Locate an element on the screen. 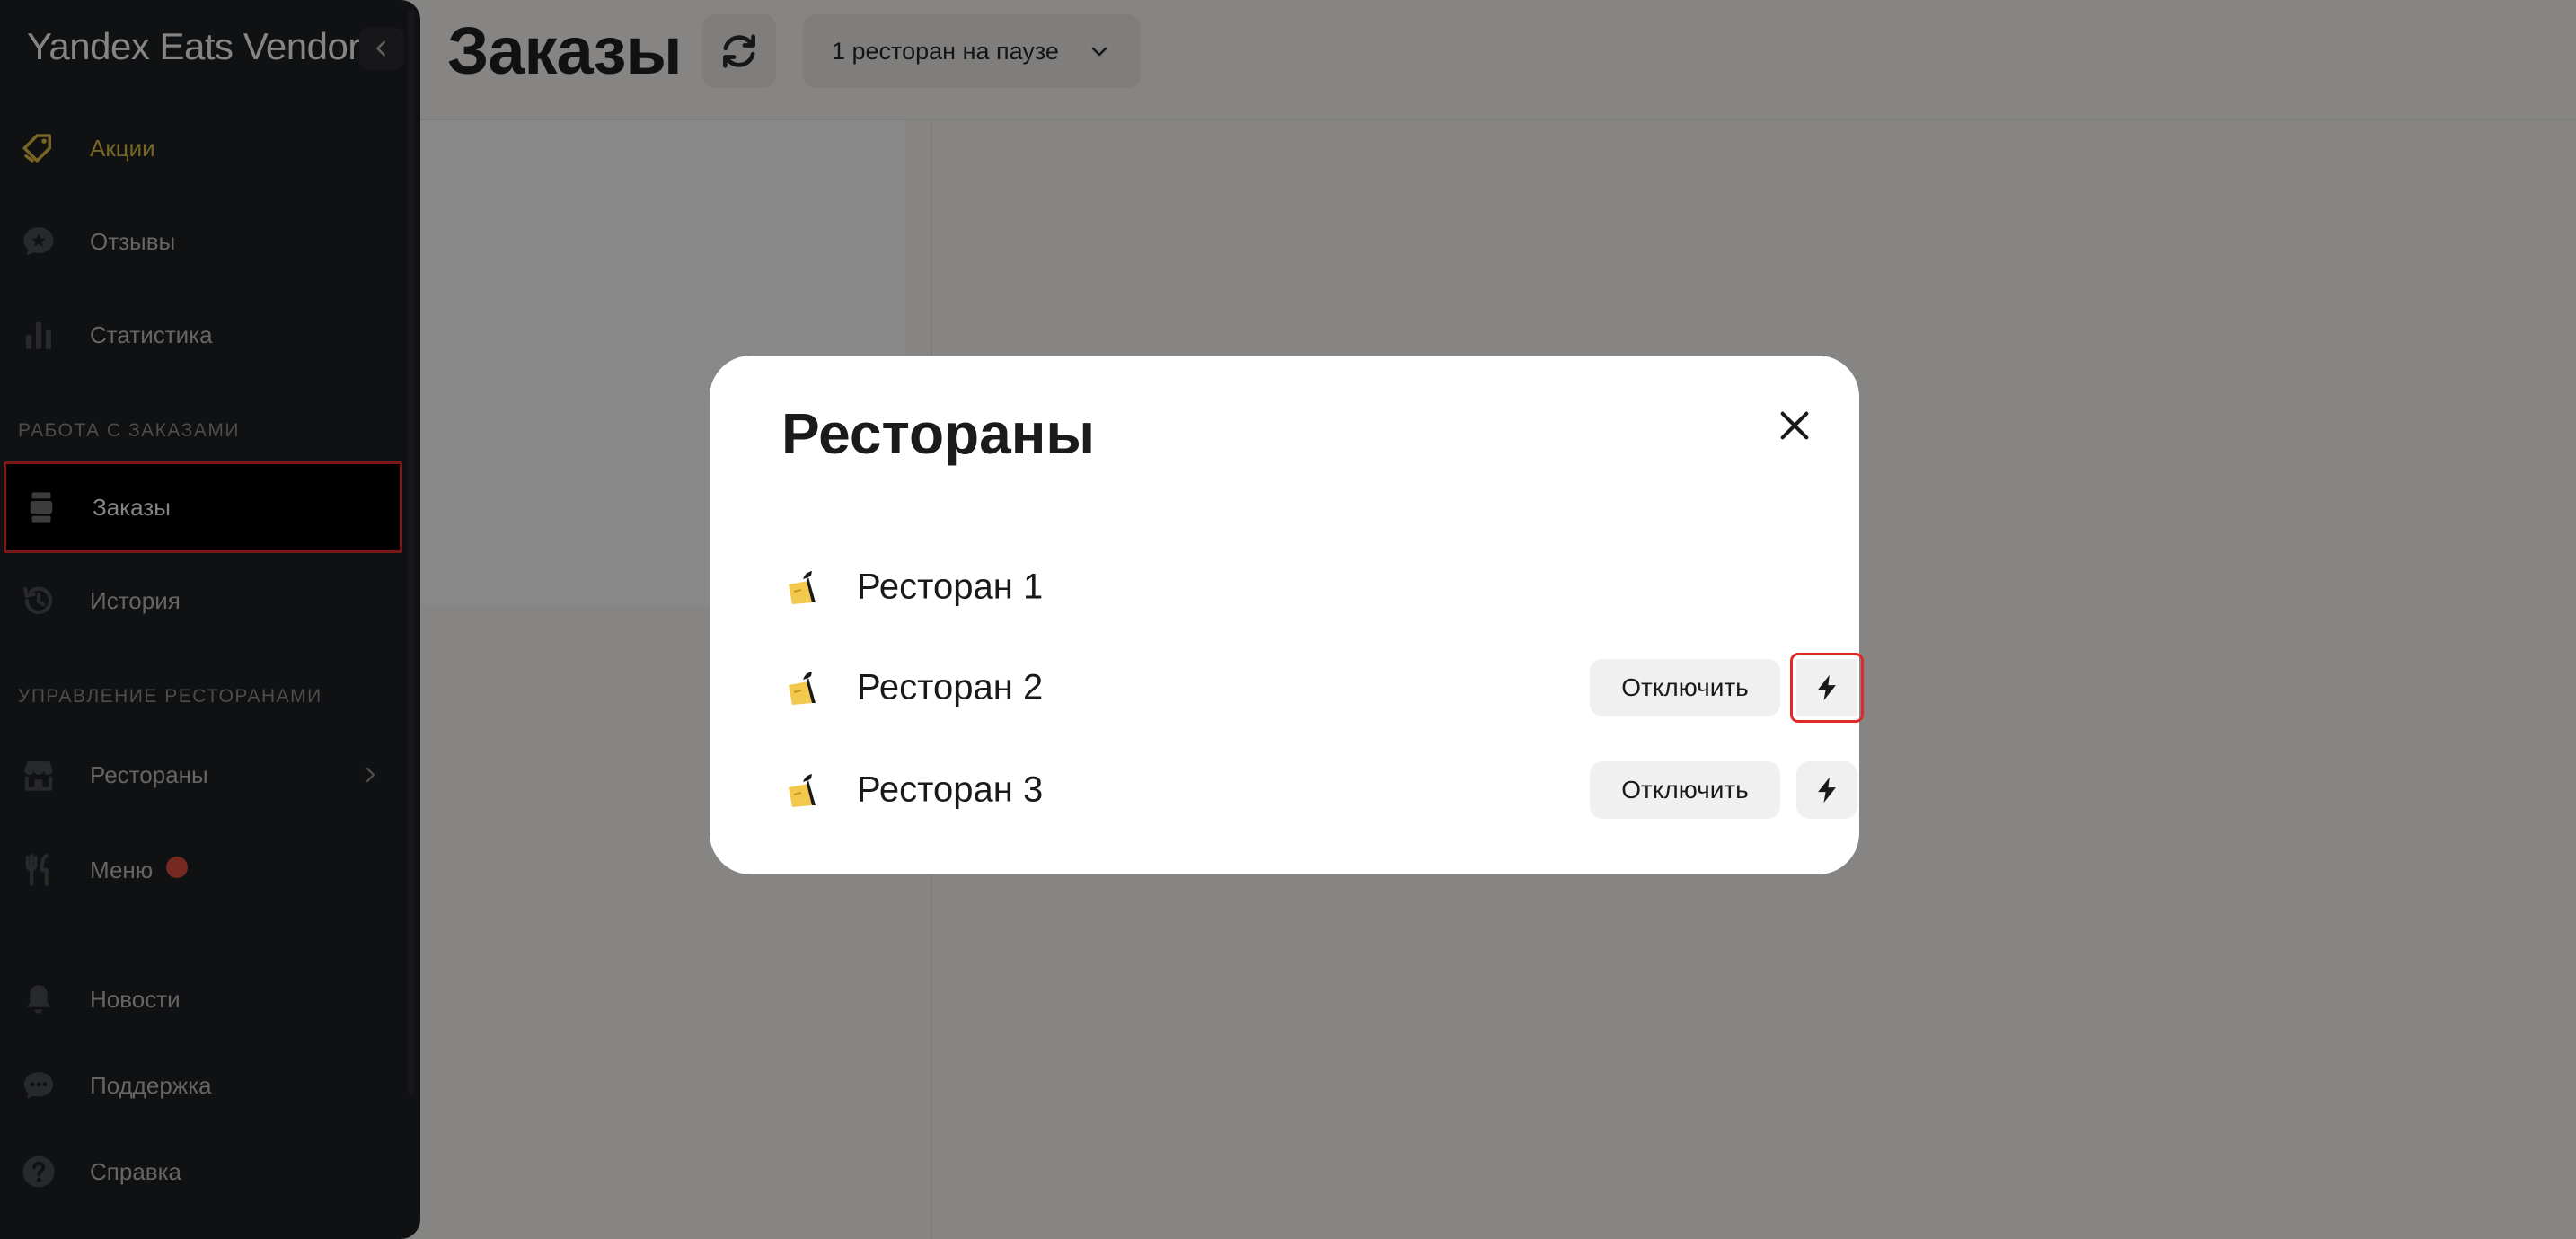 The image size is (2576, 1239). restaurant-row: Ресторан 1 is located at coordinates (1293, 587).